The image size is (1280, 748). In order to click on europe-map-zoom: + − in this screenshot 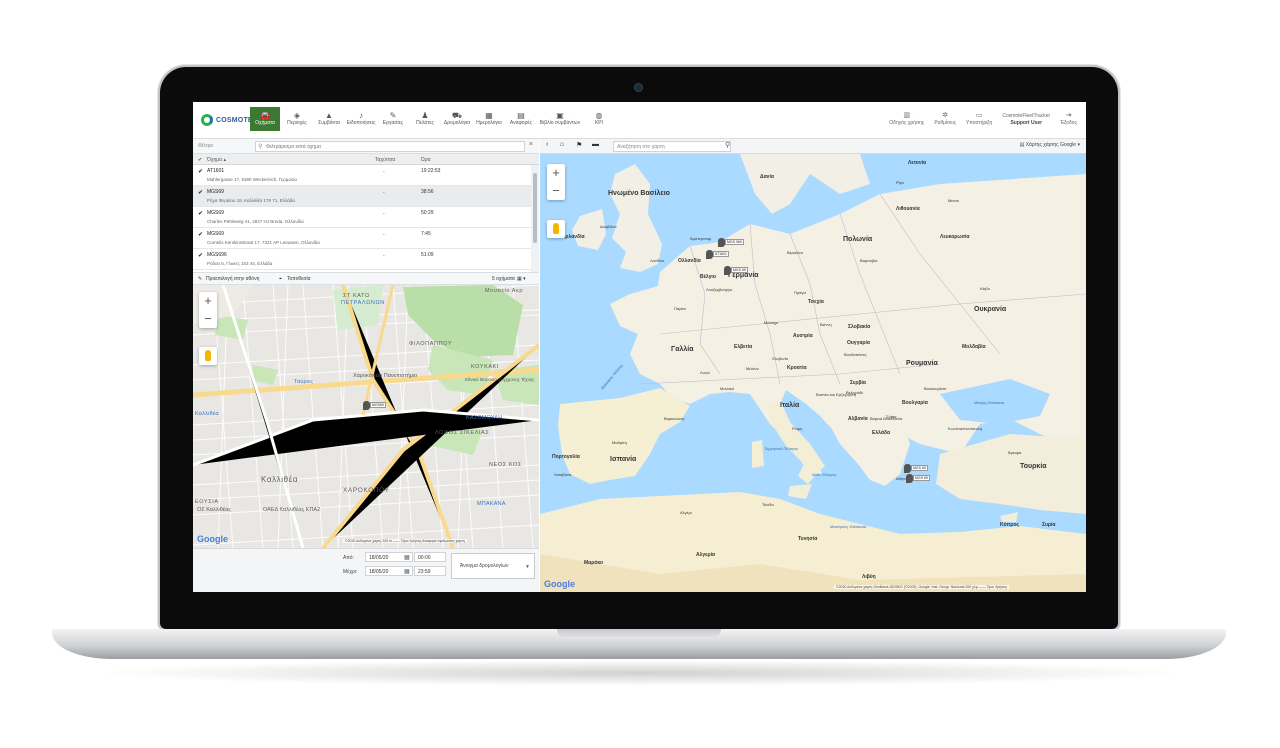, I will do `click(556, 182)`.